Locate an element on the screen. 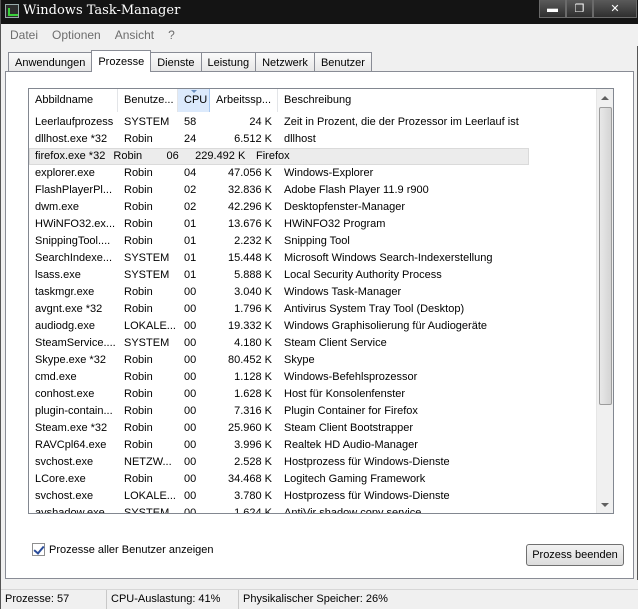 This screenshot has height=609, width=638. process-working-set: 42.296 K is located at coordinates (249, 207).